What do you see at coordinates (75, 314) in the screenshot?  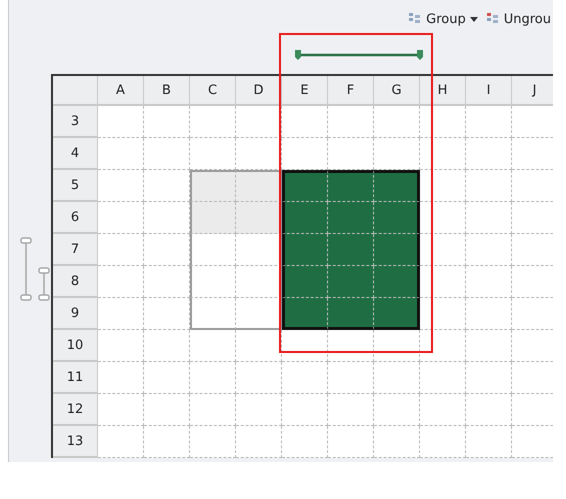 I see `row-header: 9` at bounding box center [75, 314].